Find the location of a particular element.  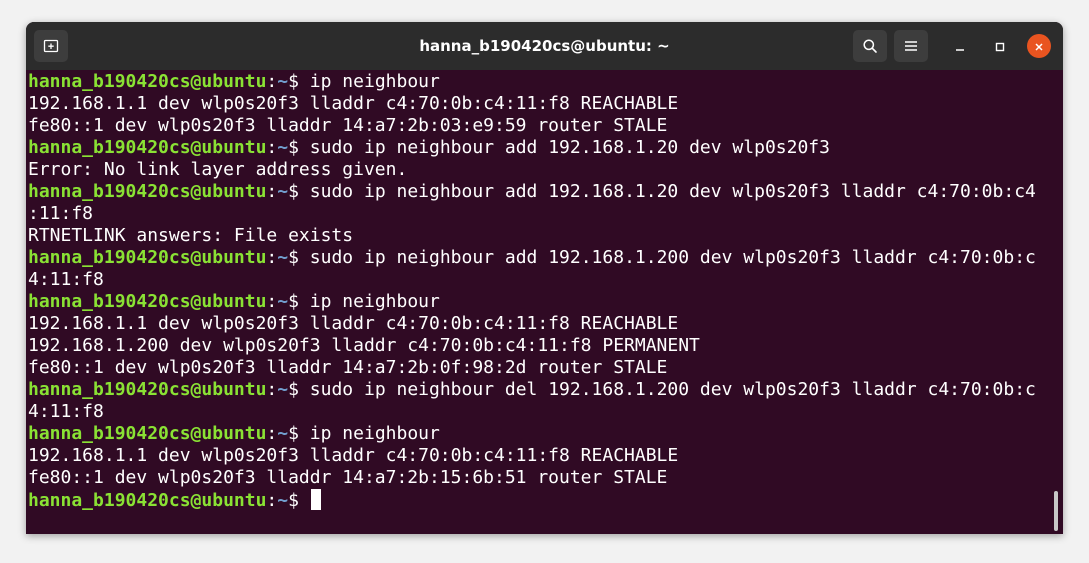

hamburger-menu-icon is located at coordinates (911, 46).